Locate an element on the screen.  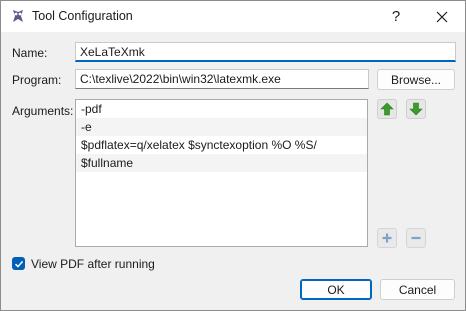
plus-icon is located at coordinates (387, 238).